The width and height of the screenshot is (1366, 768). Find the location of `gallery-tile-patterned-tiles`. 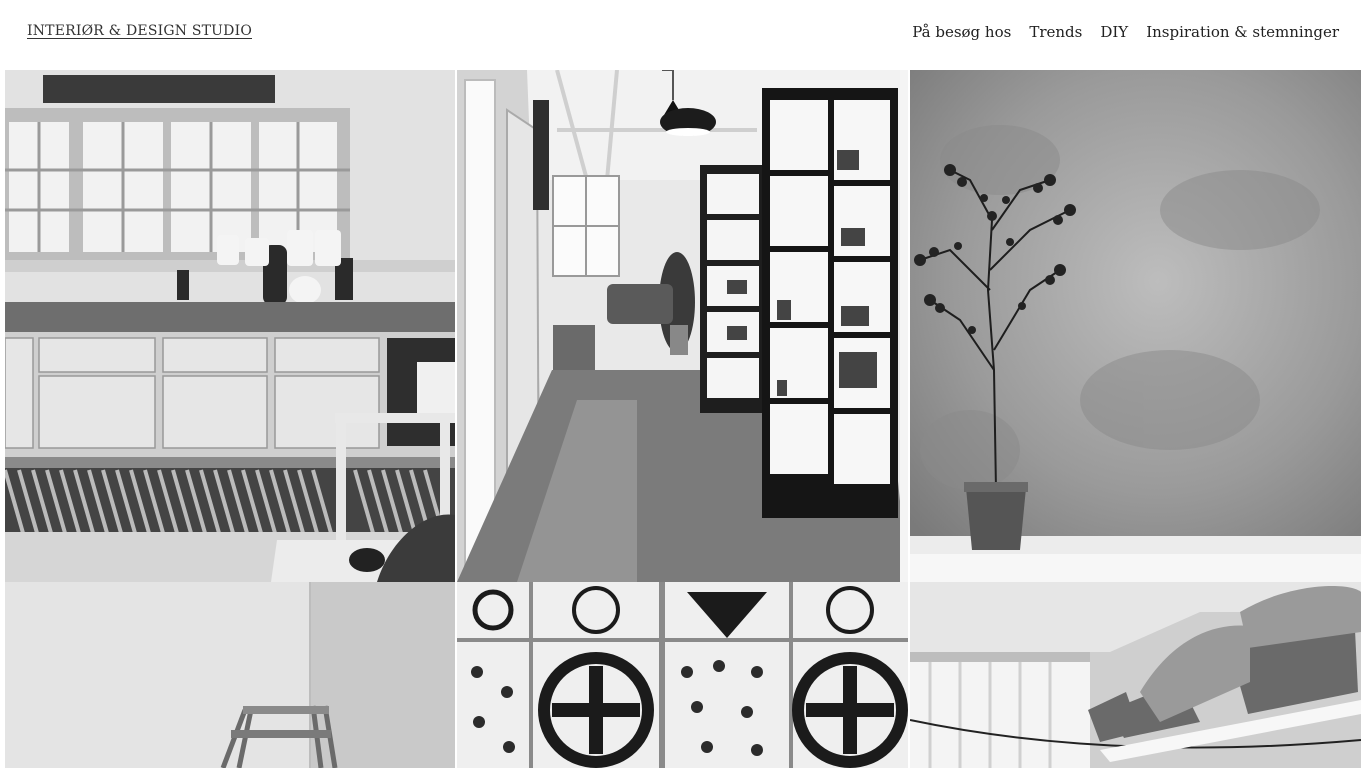

gallery-tile-patterned-tiles is located at coordinates (682, 675).